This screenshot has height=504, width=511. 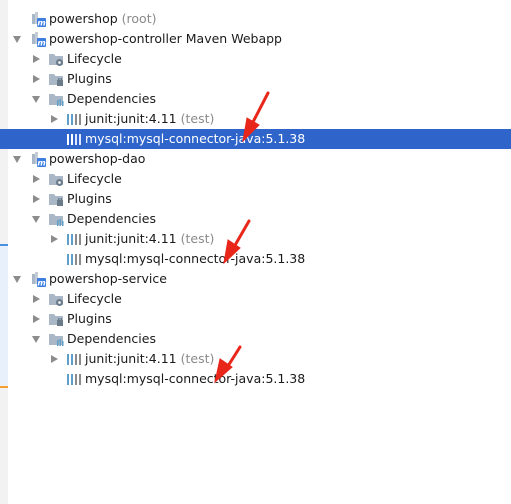 What do you see at coordinates (255, 19) in the screenshot?
I see `tree-node-root: m powershop (root)` at bounding box center [255, 19].